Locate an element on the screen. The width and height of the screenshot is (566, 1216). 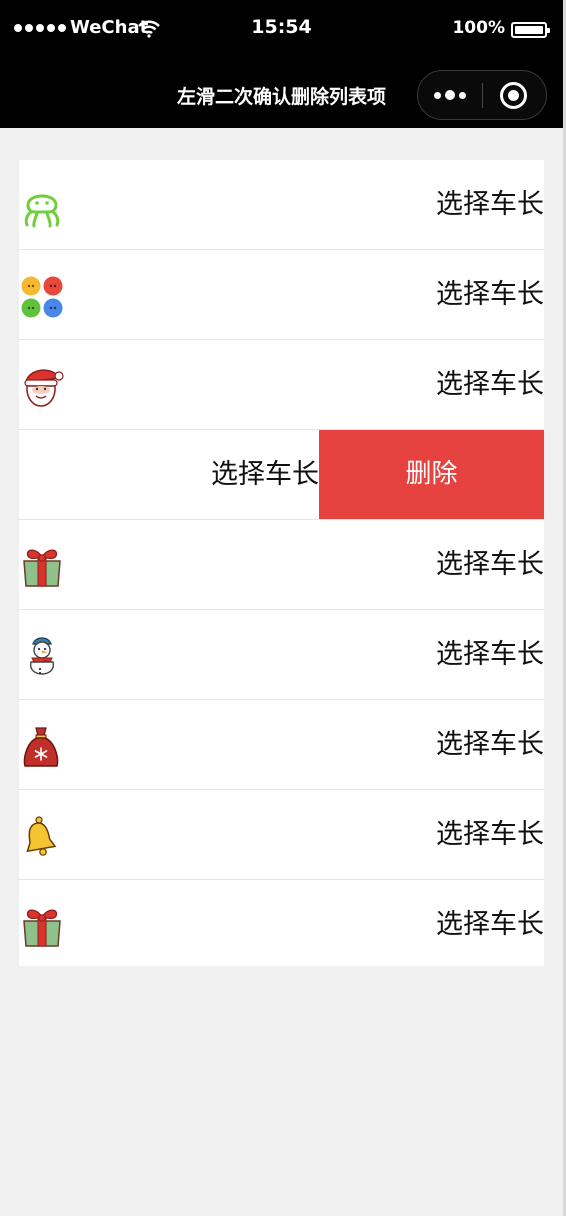
bell-icon is located at coordinates (42, 837).